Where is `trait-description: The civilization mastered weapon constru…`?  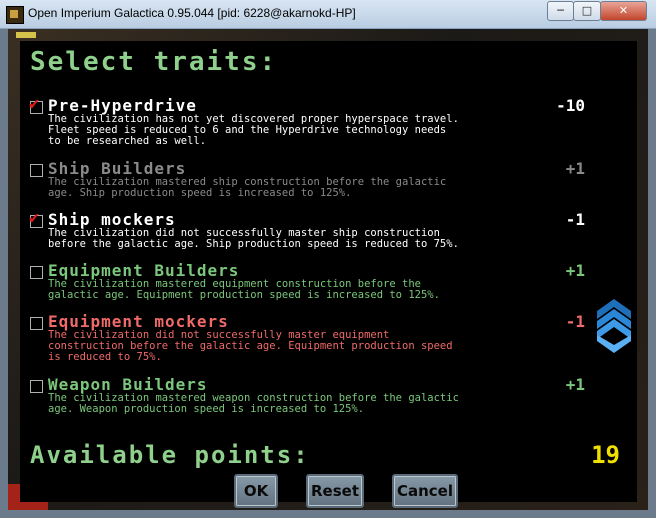 trait-description: The civilization mastered weapon constru… is located at coordinates (253, 403).